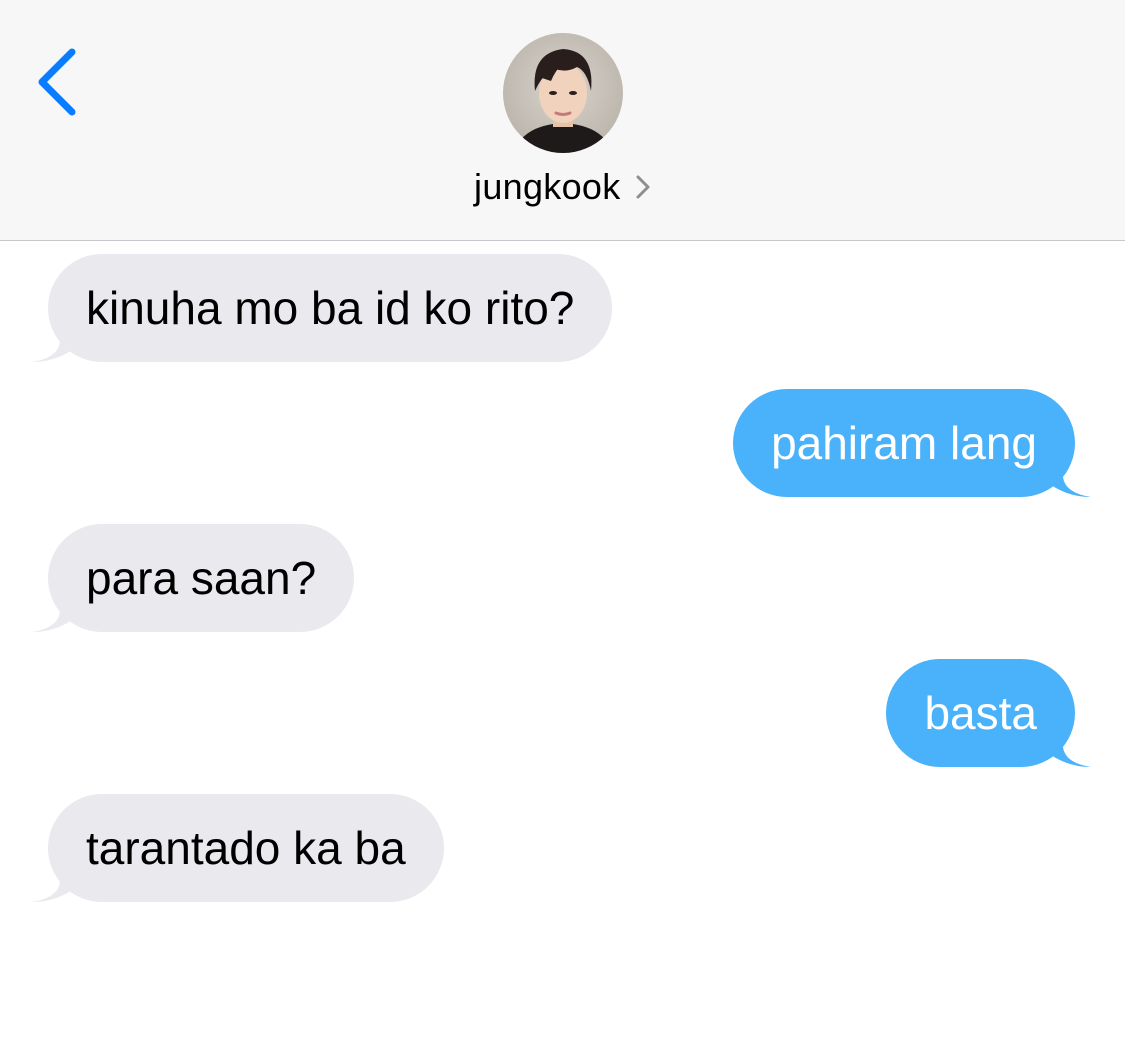 The image size is (1125, 1059). What do you see at coordinates (201, 578) in the screenshot?
I see `message-text: para saan?` at bounding box center [201, 578].